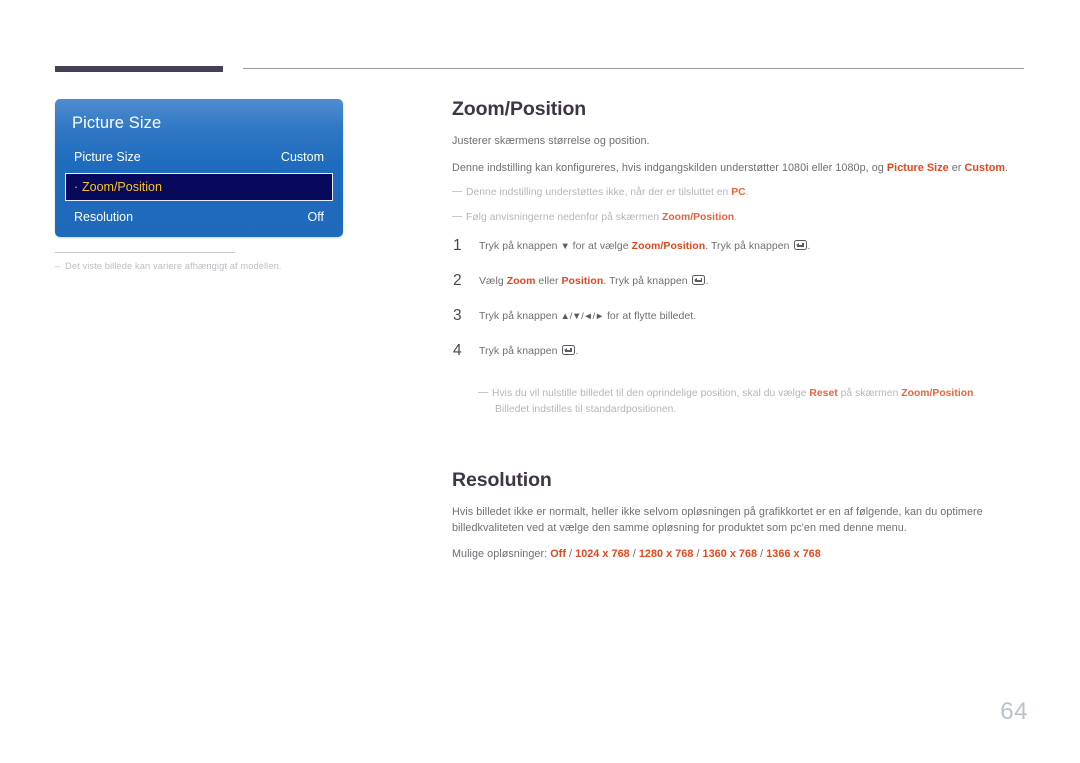 The width and height of the screenshot is (1080, 763). I want to click on text-run: for at flytte billedet., so click(650, 316).